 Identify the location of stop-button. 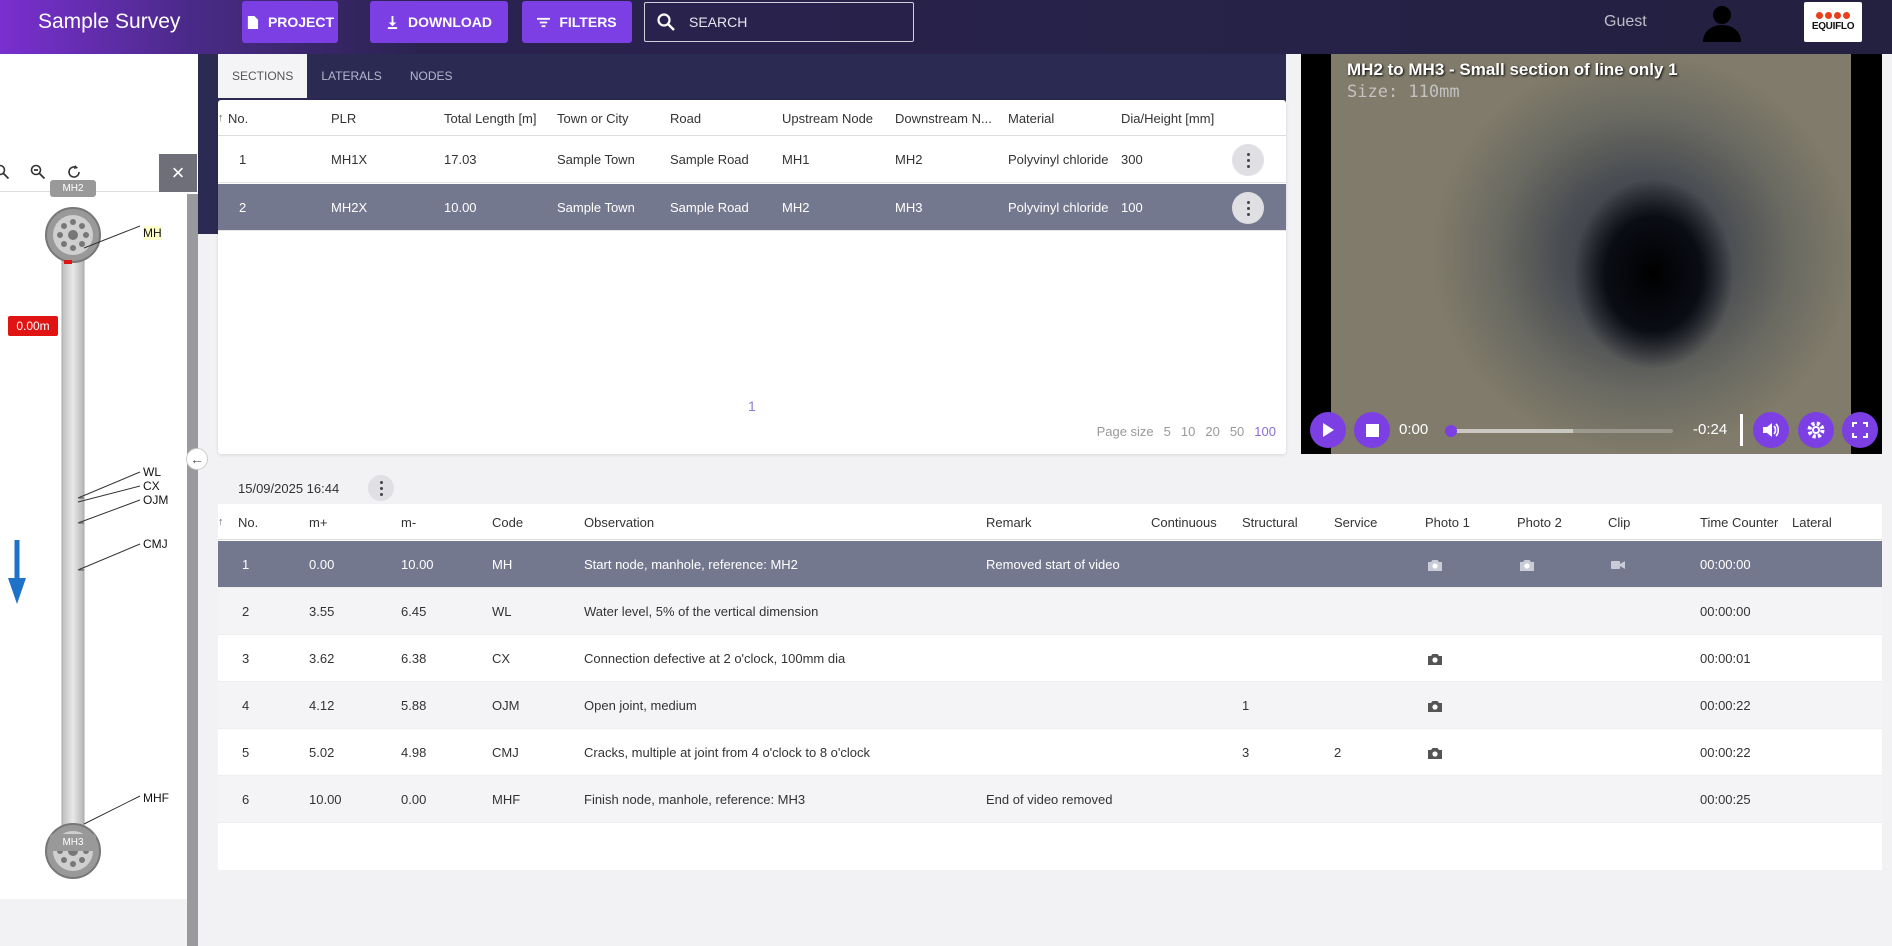
(1372, 430).